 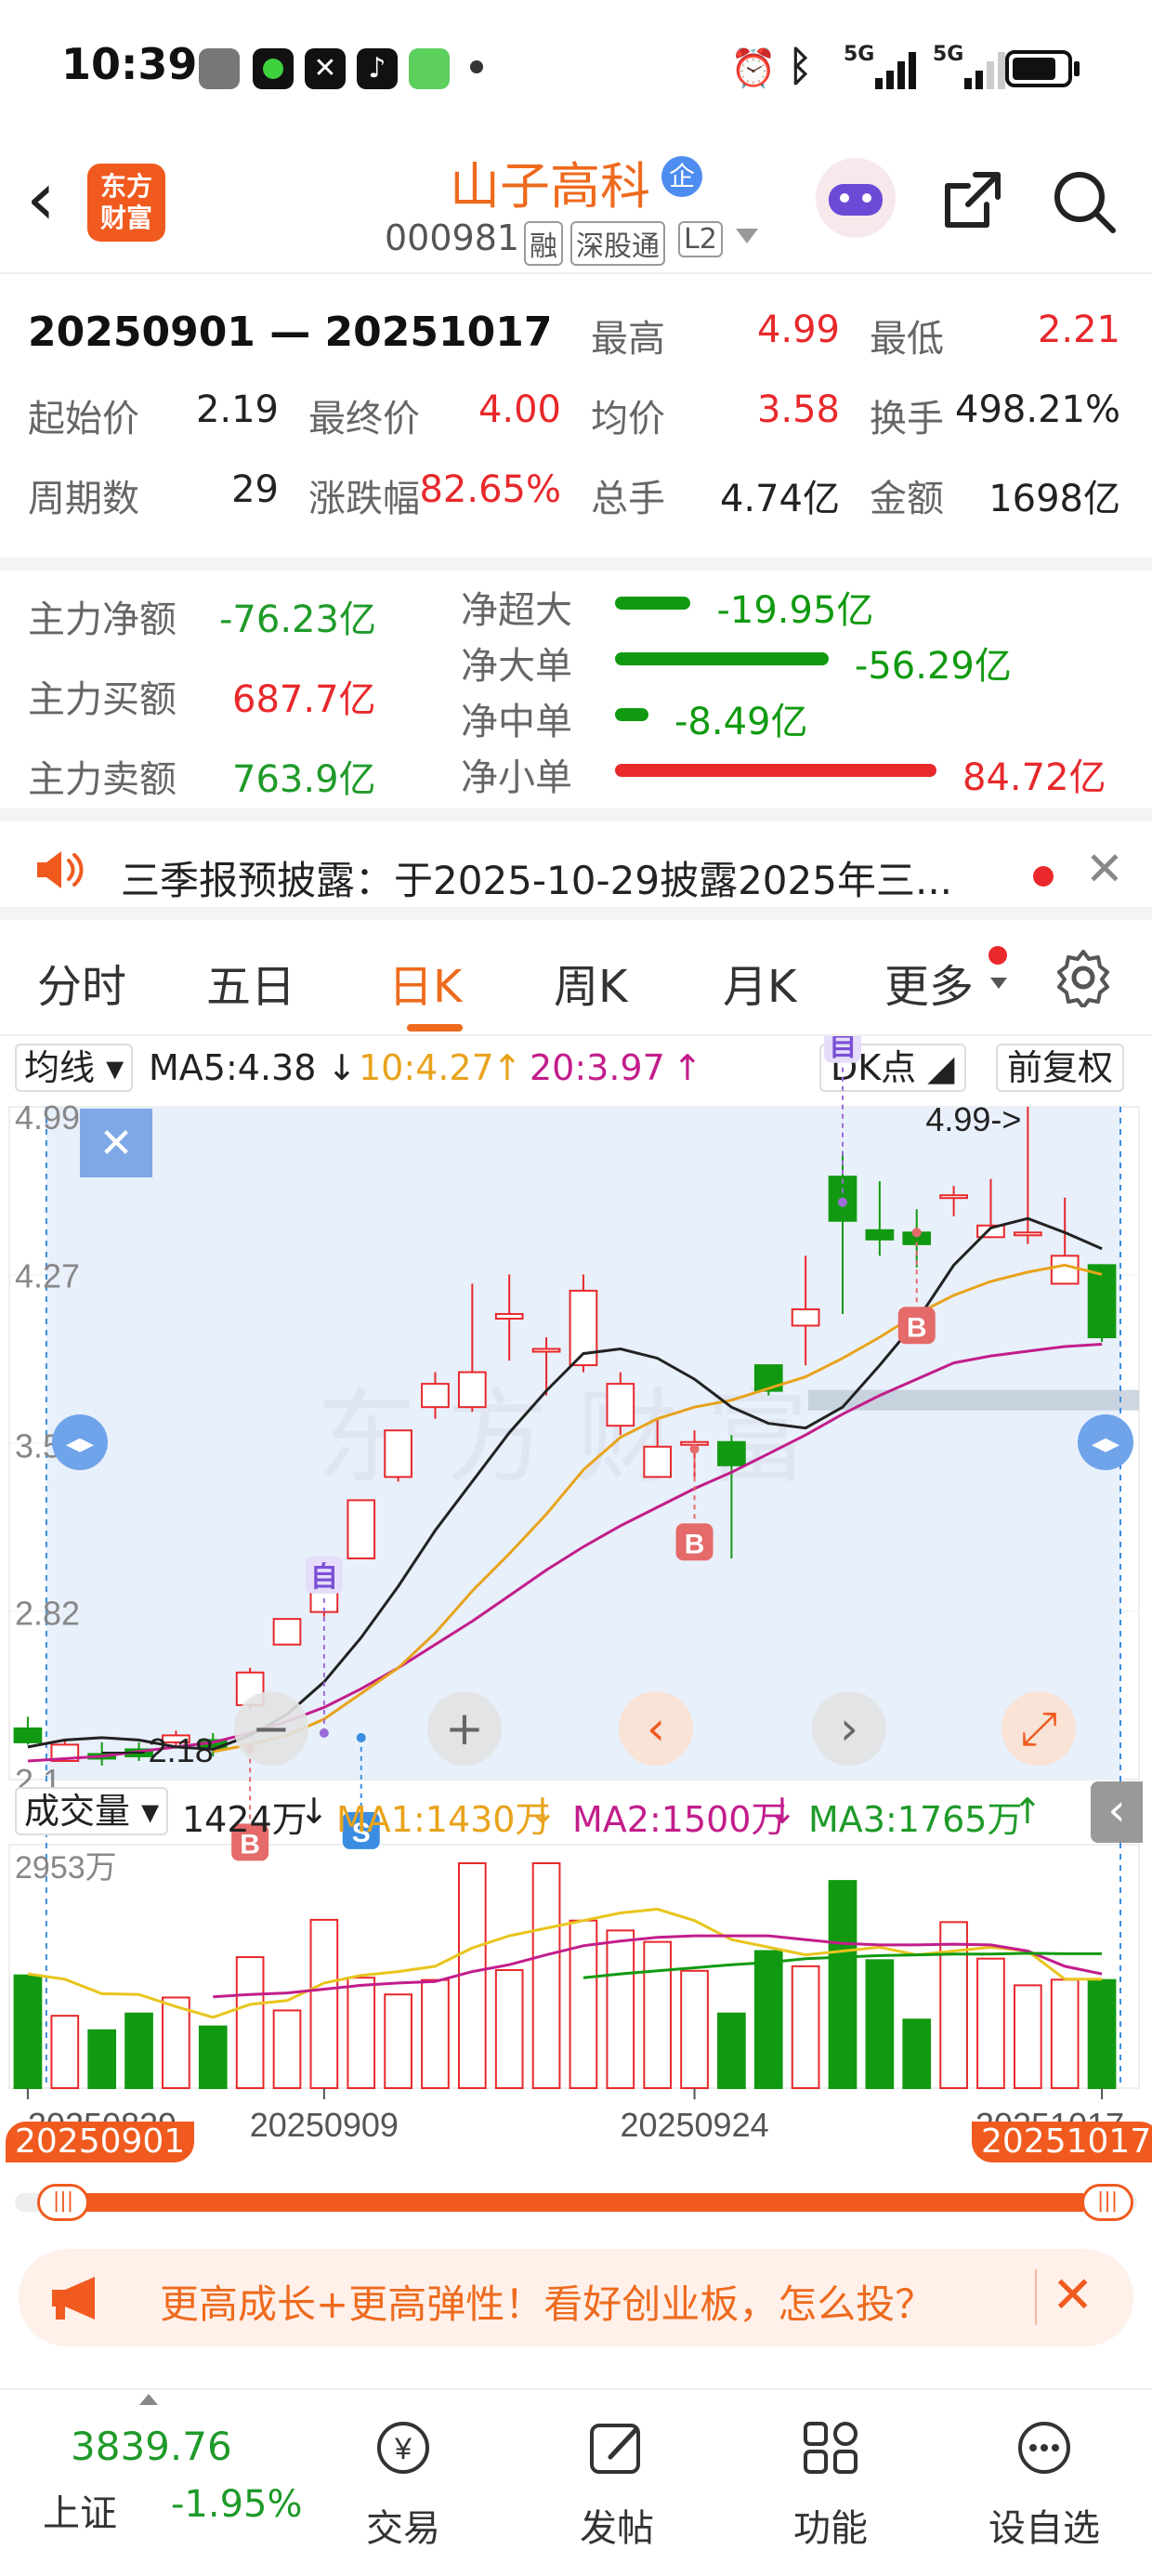 What do you see at coordinates (250, 982) in the screenshot?
I see `tab-five-day: 五日` at bounding box center [250, 982].